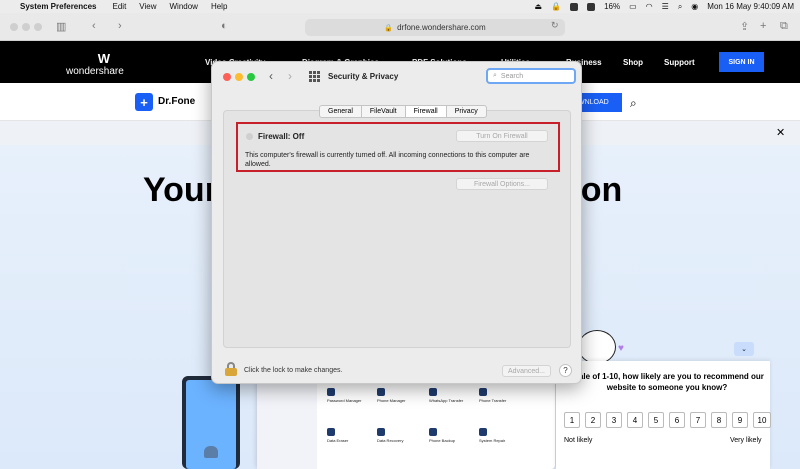 This screenshot has width=800, height=469. Describe the element at coordinates (400, 446) in the screenshot. I see `tile-data-recovery: Data Recovery` at that location.